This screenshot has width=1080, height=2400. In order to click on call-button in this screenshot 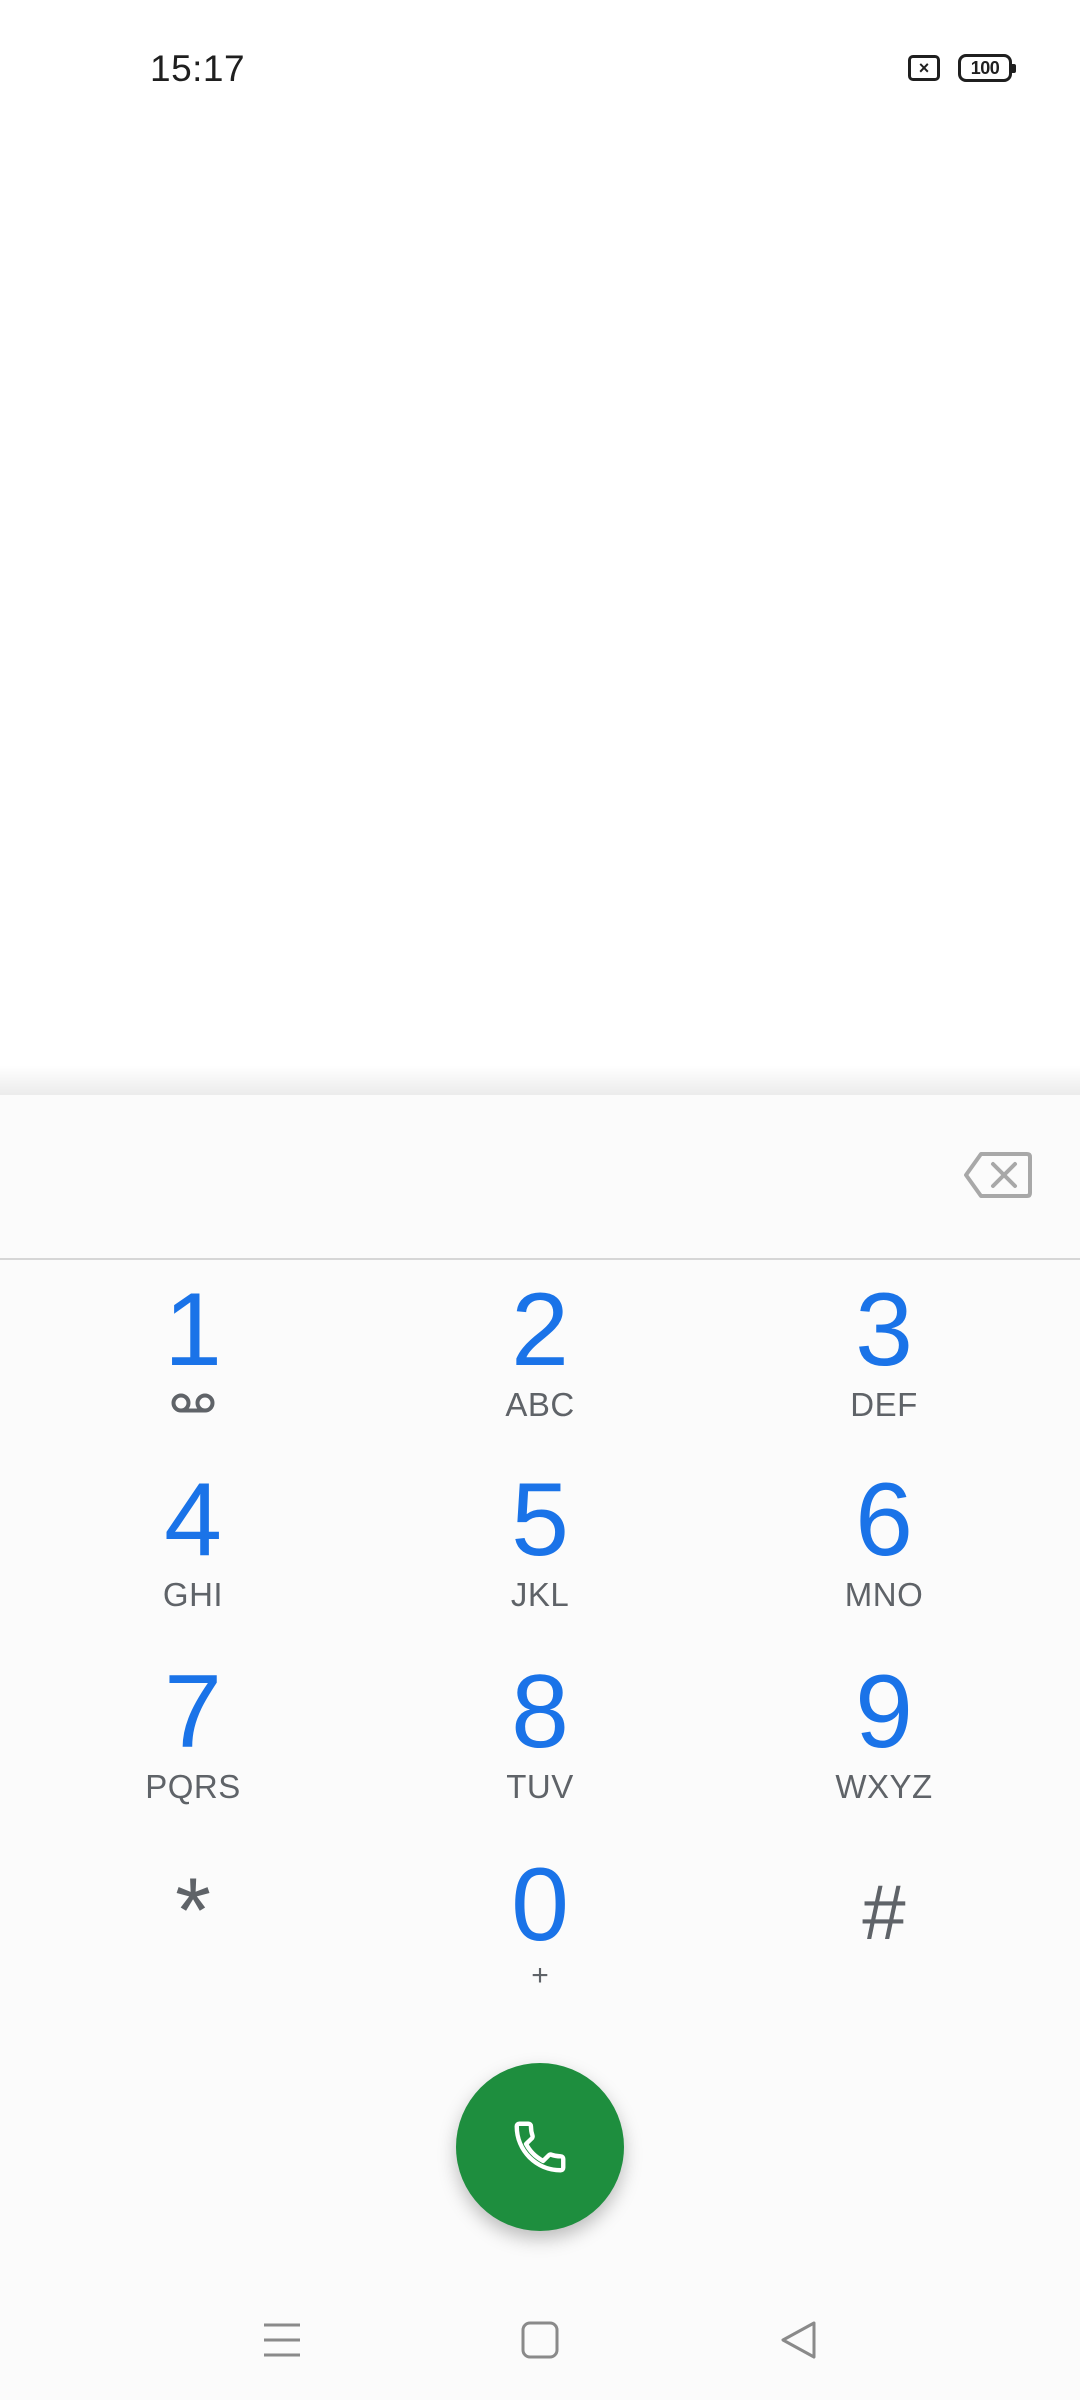, I will do `click(540, 2147)`.